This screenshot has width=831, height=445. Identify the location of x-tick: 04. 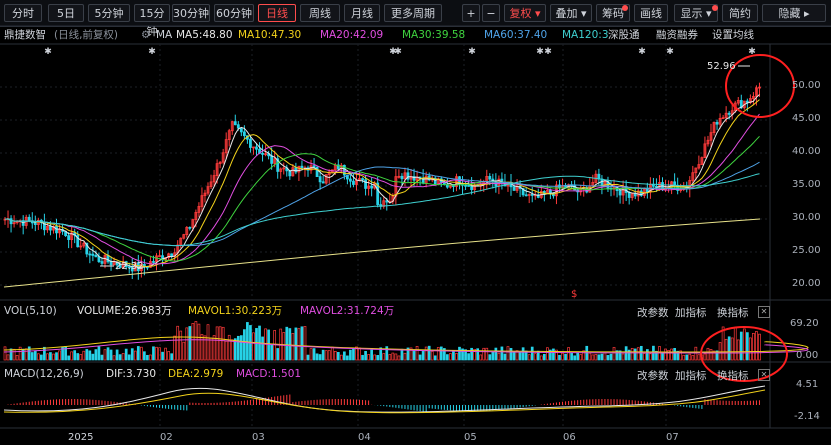
(364, 437).